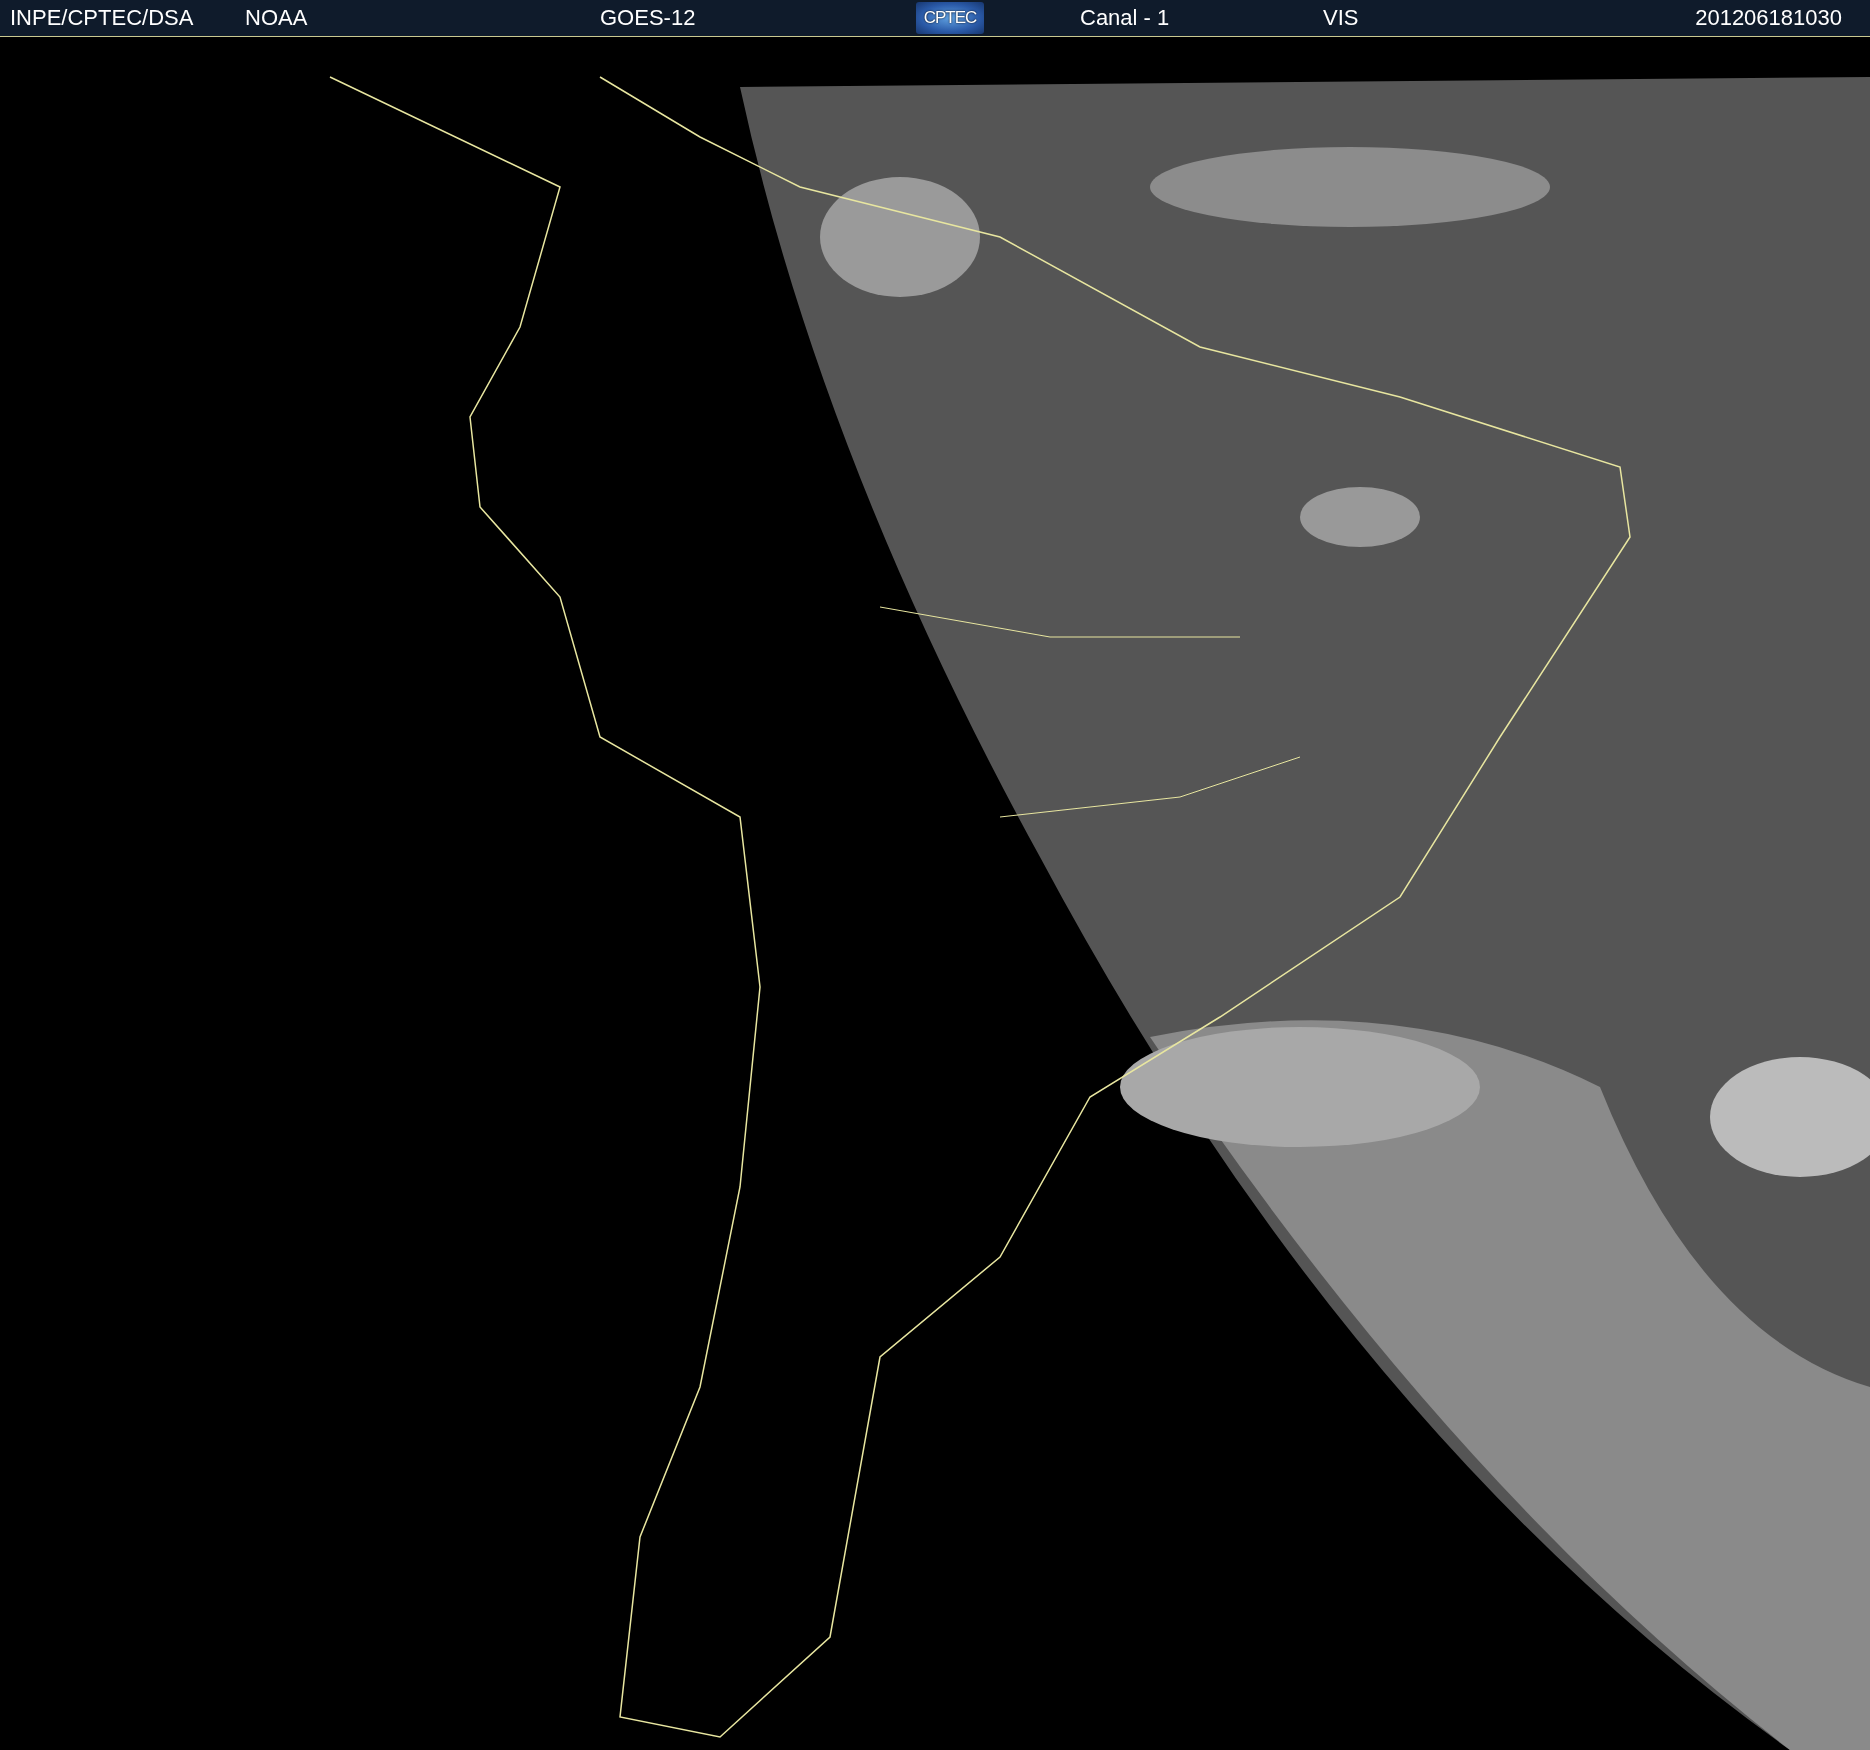 Image resolution: width=1870 pixels, height=1750 pixels. What do you see at coordinates (276, 18) in the screenshot?
I see `header-text: NOAA` at bounding box center [276, 18].